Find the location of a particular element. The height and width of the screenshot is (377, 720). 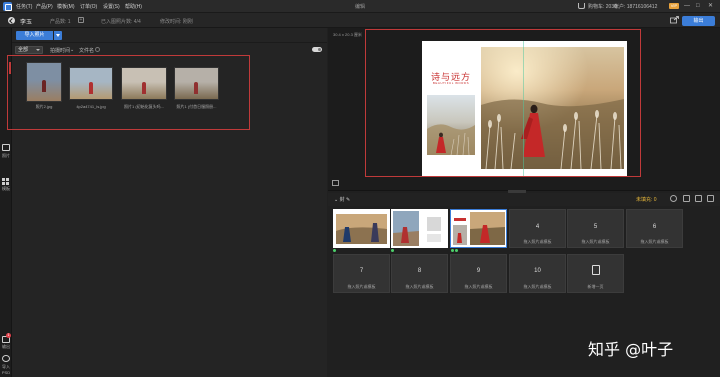

annotation-marker is located at coordinates (10, 68).